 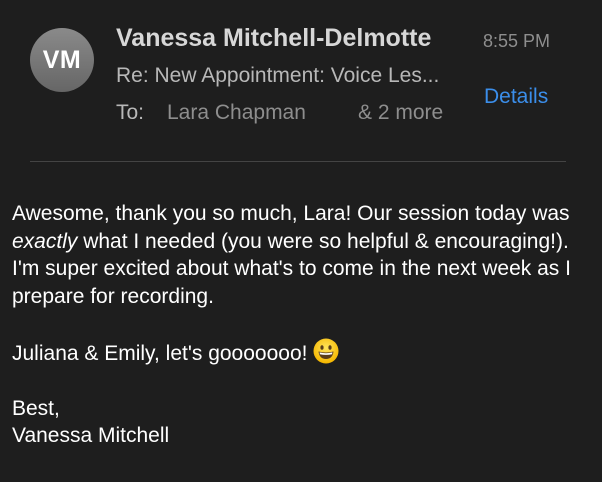 What do you see at coordinates (45, 241) in the screenshot?
I see `emphasis-text: exactly` at bounding box center [45, 241].